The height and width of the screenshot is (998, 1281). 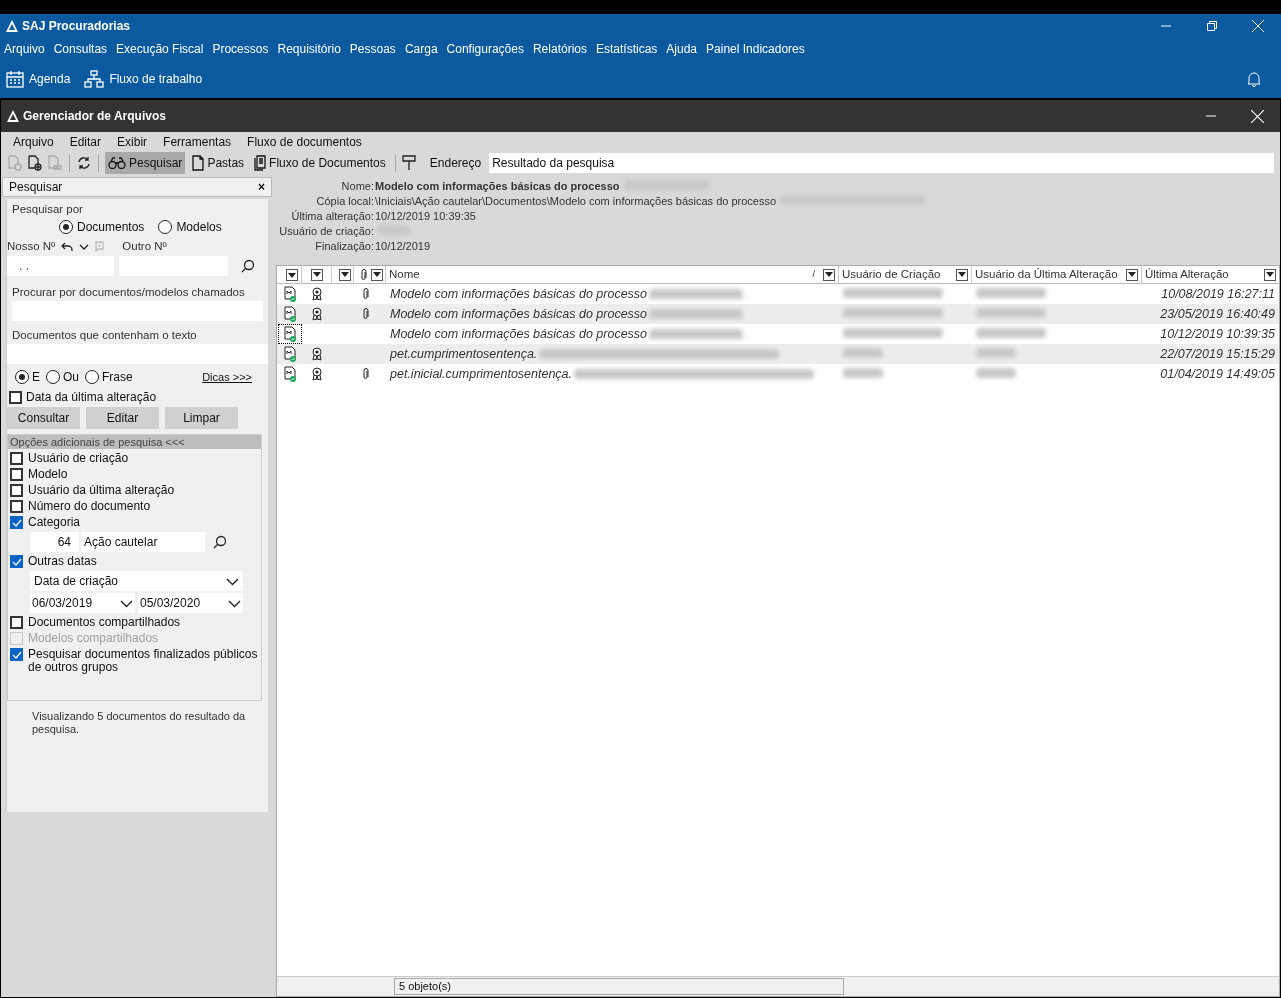 I want to click on calendar-icon, so click(x=15, y=79).